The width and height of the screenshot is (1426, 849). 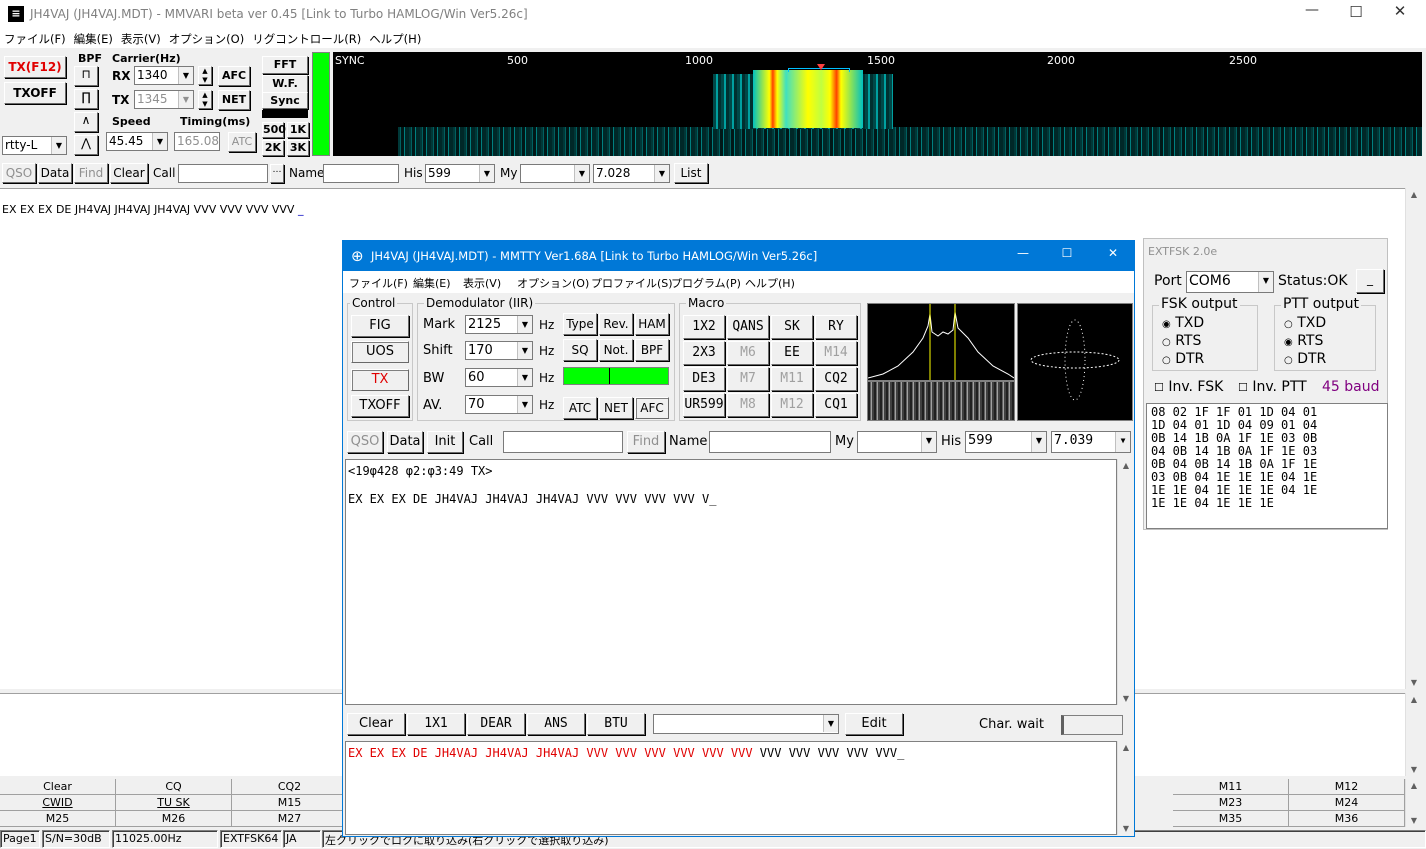 What do you see at coordinates (285, 84) in the screenshot?
I see `waterfall-button: W.F.` at bounding box center [285, 84].